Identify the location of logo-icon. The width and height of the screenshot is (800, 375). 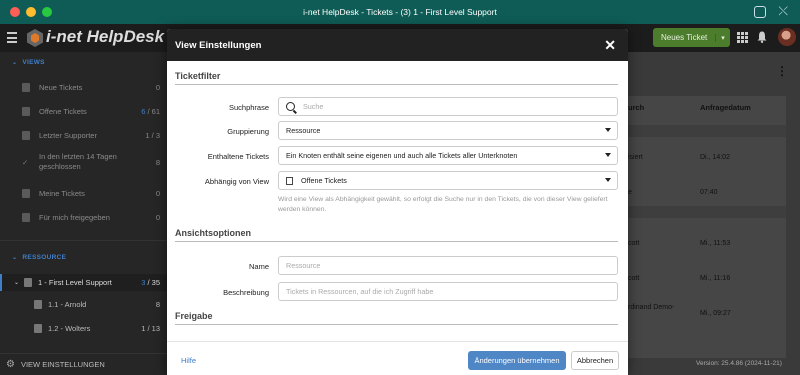
(35, 38).